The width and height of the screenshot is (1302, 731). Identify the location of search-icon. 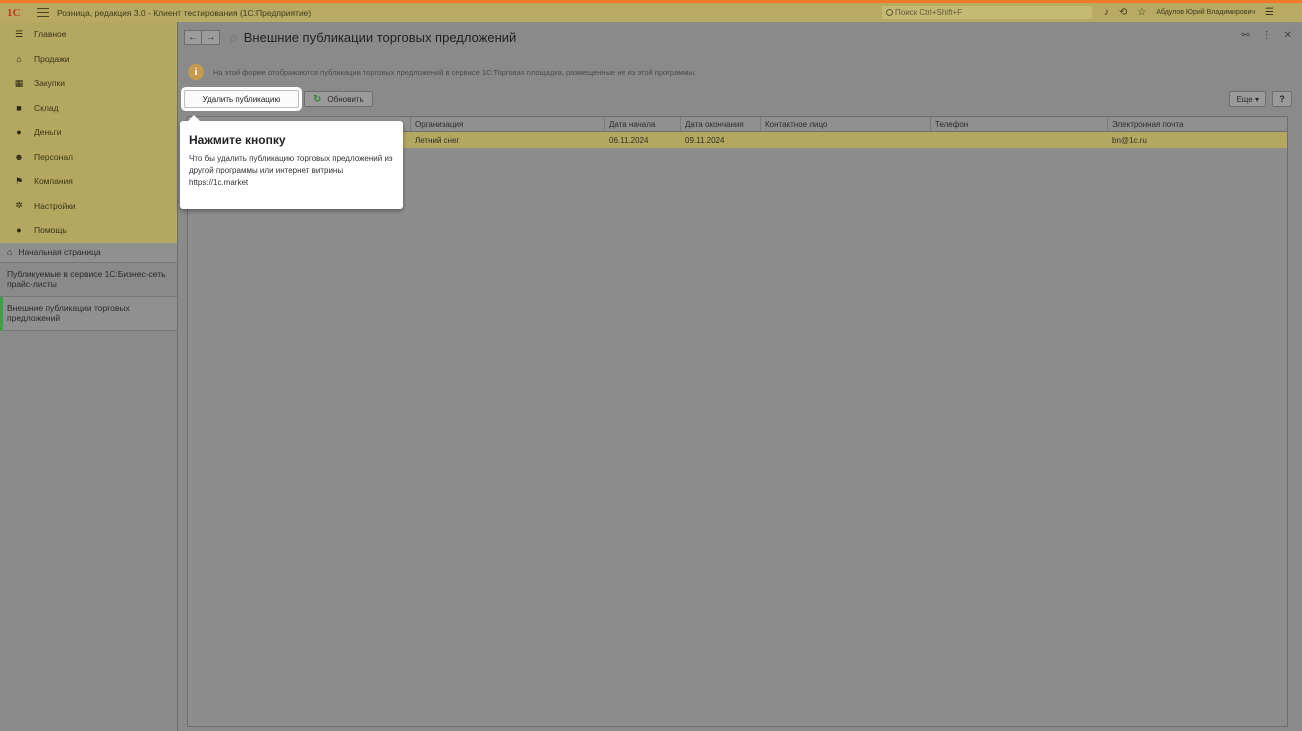
(889, 12).